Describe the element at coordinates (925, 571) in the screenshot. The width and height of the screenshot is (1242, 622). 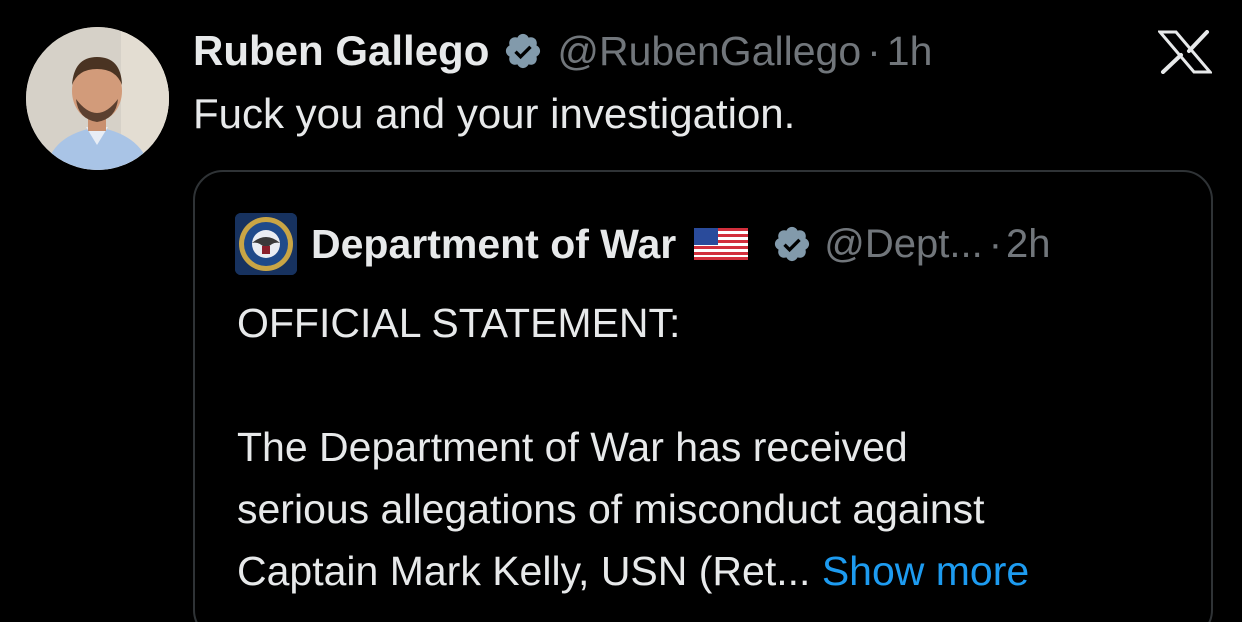
I see `show-more-link: Show more` at that location.